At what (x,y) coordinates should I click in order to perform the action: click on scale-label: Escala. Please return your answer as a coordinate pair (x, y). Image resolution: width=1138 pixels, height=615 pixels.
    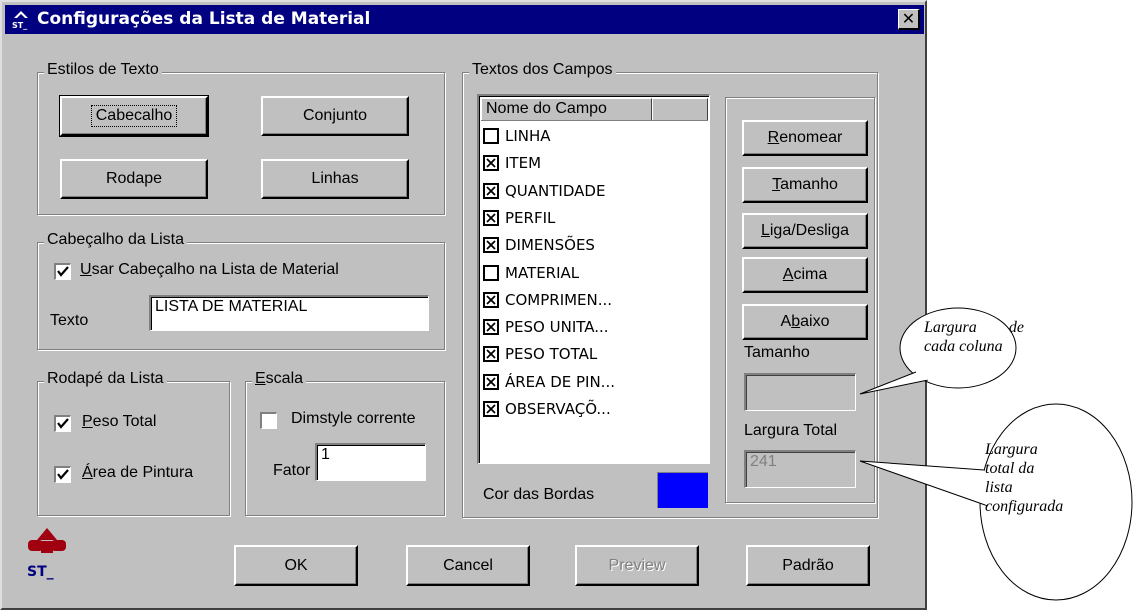
    Looking at the image, I should click on (279, 379).